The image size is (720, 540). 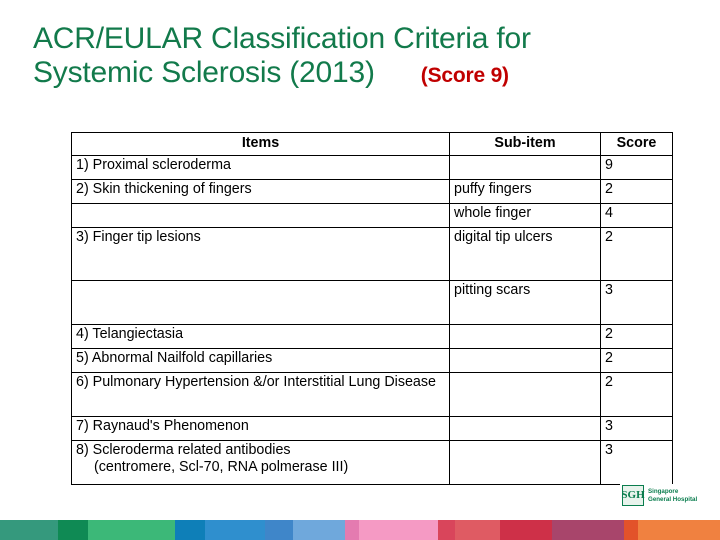 I want to click on page-title-line-2-row: Systemic Sclerosis (2013) (Score 9), so click(x=363, y=73).